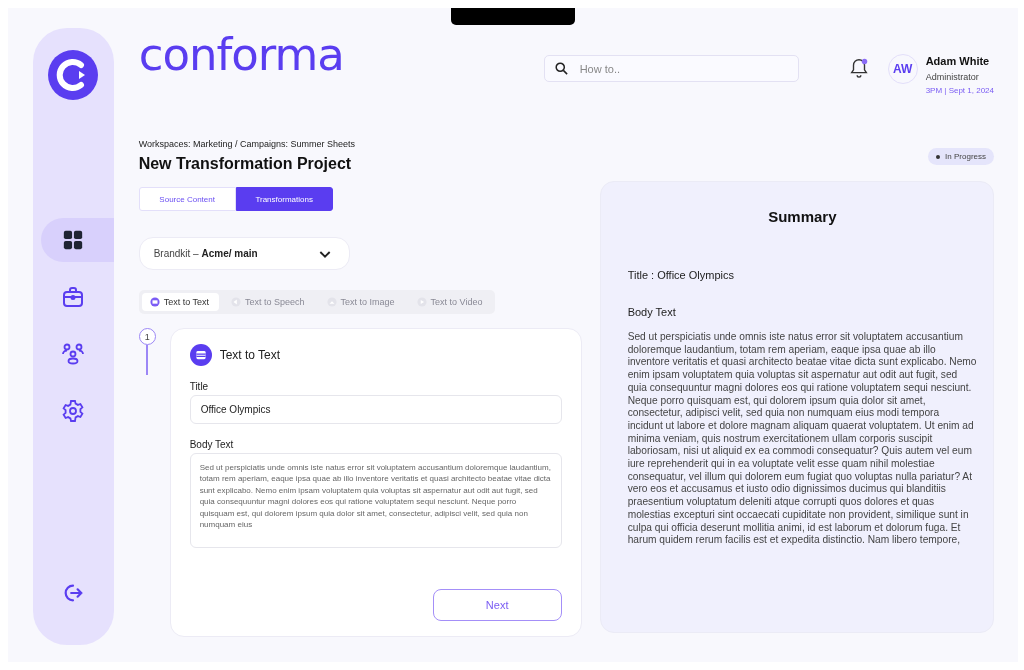 Image resolution: width=1024 pixels, height=670 pixels. I want to click on briefcase-icon, so click(73, 297).